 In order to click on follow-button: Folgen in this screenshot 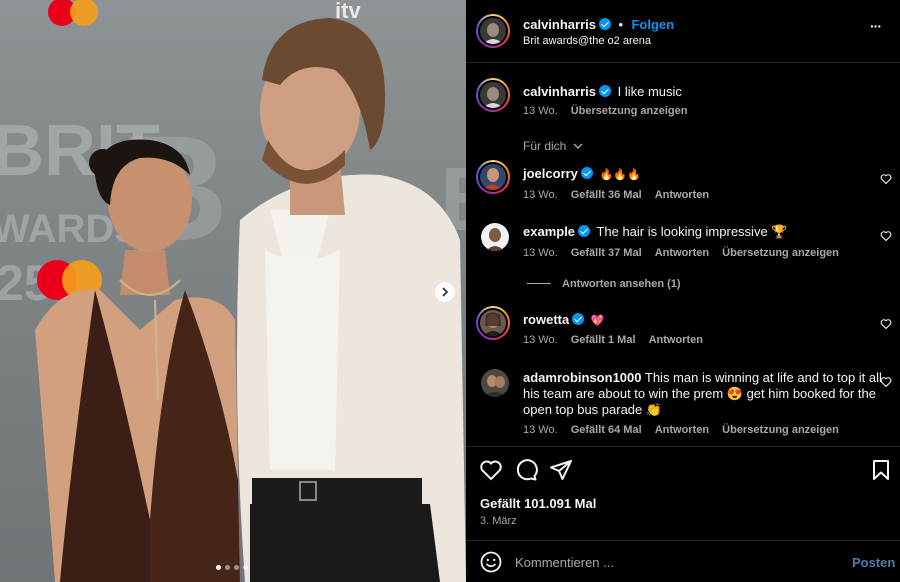, I will do `click(652, 24)`.